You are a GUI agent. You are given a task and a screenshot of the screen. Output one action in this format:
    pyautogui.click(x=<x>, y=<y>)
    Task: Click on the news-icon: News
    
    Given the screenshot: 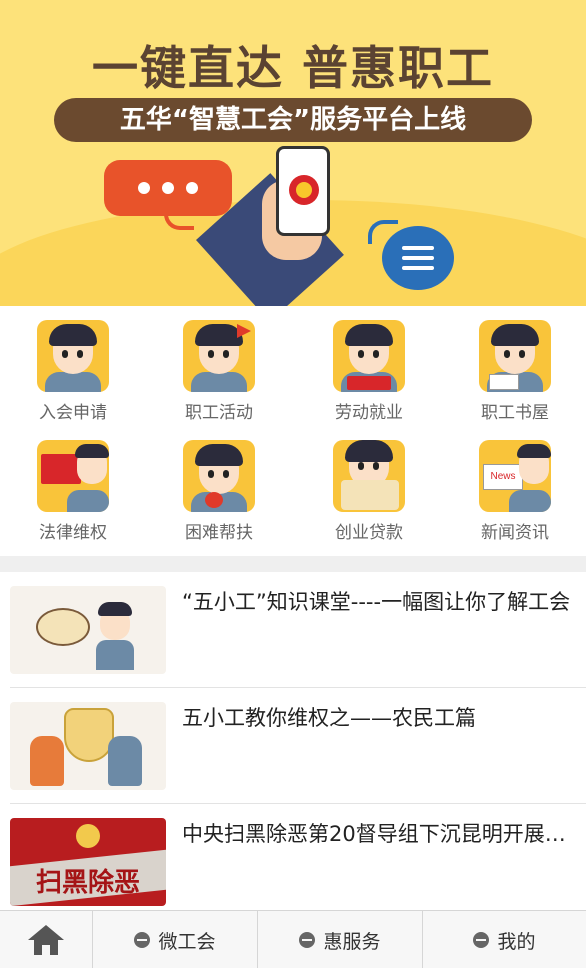 What is the action you would take?
    pyautogui.click(x=515, y=476)
    